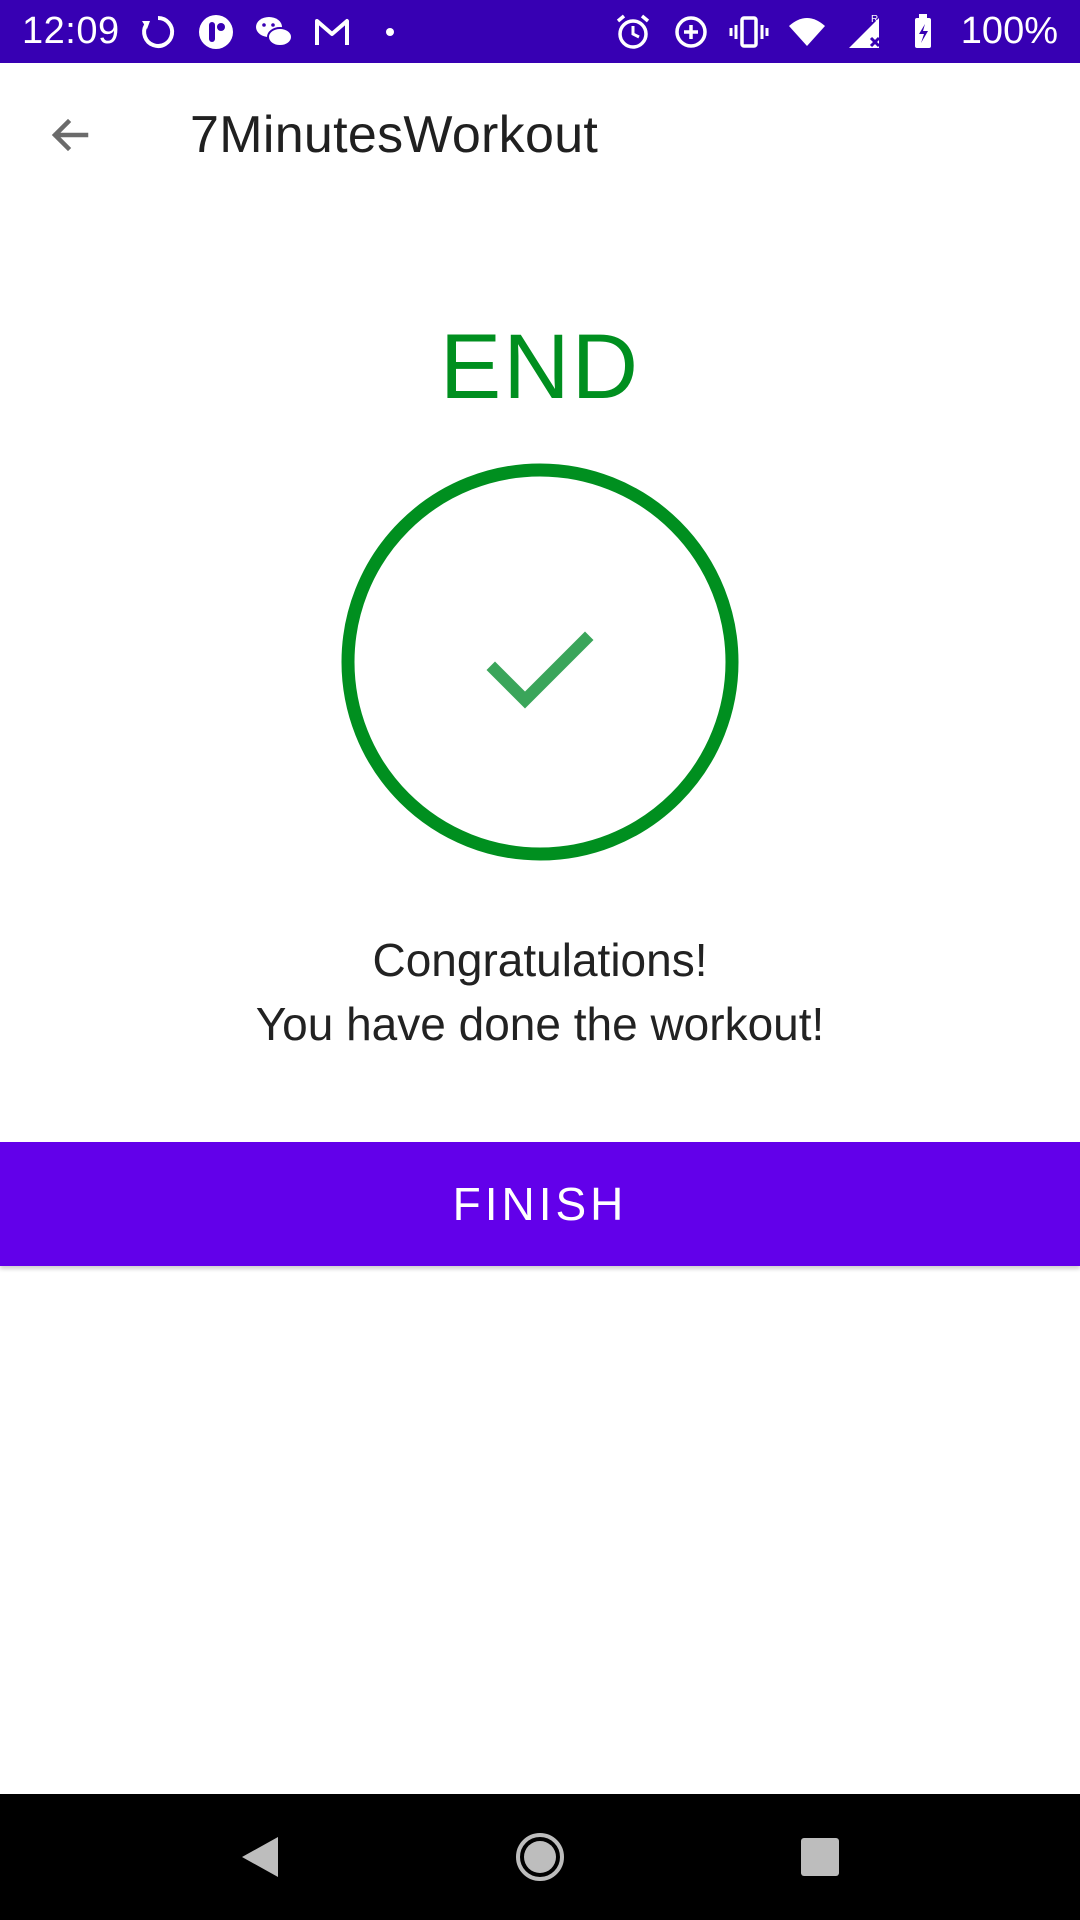 The height and width of the screenshot is (1920, 1080). Describe the element at coordinates (540, 1204) in the screenshot. I see `finish-button: FINISH` at that location.